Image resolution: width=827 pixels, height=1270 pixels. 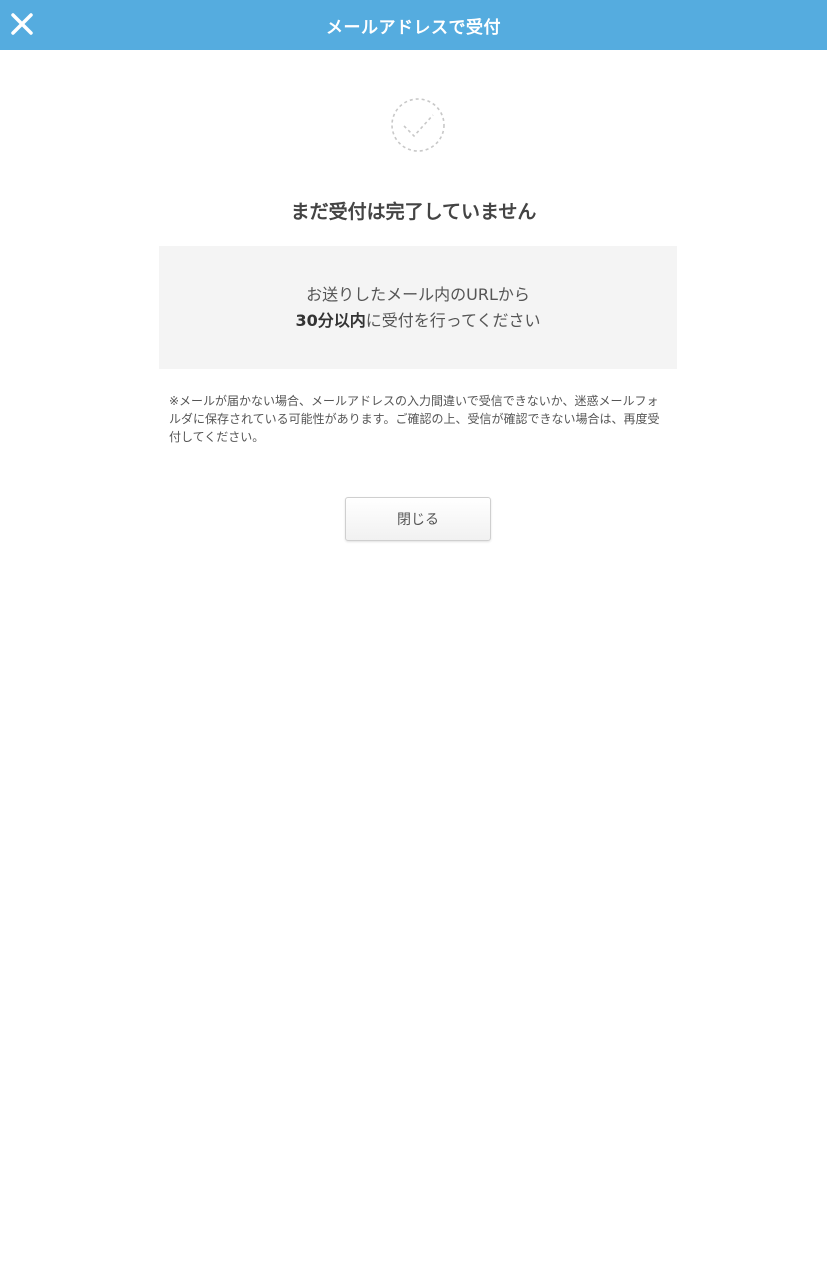 I want to click on info-line-2: 30分以内に受付を行ってください, so click(x=418, y=321).